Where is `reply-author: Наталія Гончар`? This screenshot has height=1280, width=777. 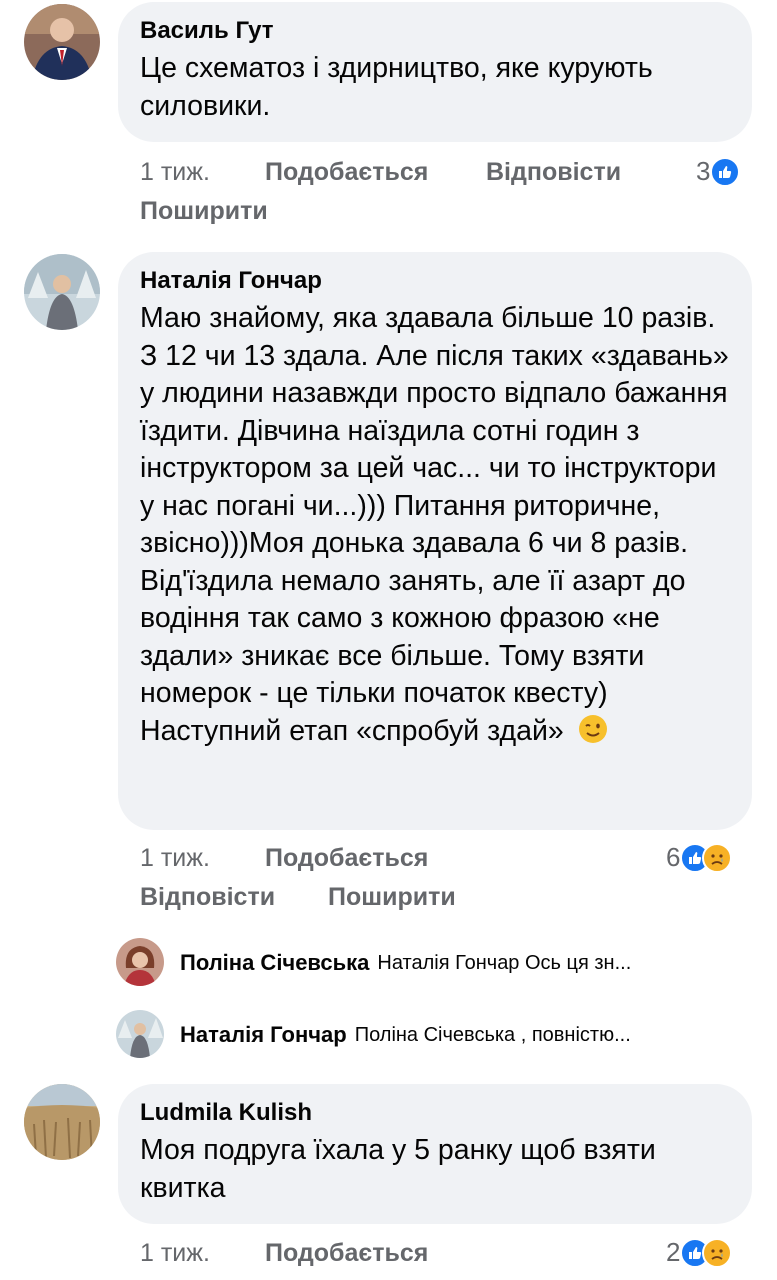
reply-author: Наталія Гончар is located at coordinates (263, 1035).